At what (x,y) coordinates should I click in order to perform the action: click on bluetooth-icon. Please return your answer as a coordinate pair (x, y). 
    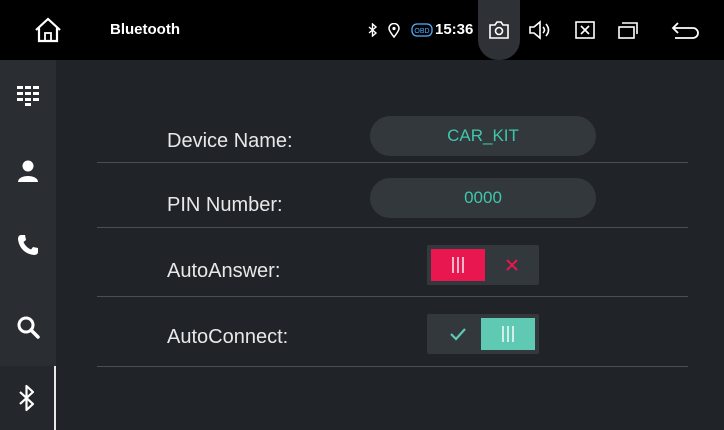
    Looking at the image, I should click on (27, 398).